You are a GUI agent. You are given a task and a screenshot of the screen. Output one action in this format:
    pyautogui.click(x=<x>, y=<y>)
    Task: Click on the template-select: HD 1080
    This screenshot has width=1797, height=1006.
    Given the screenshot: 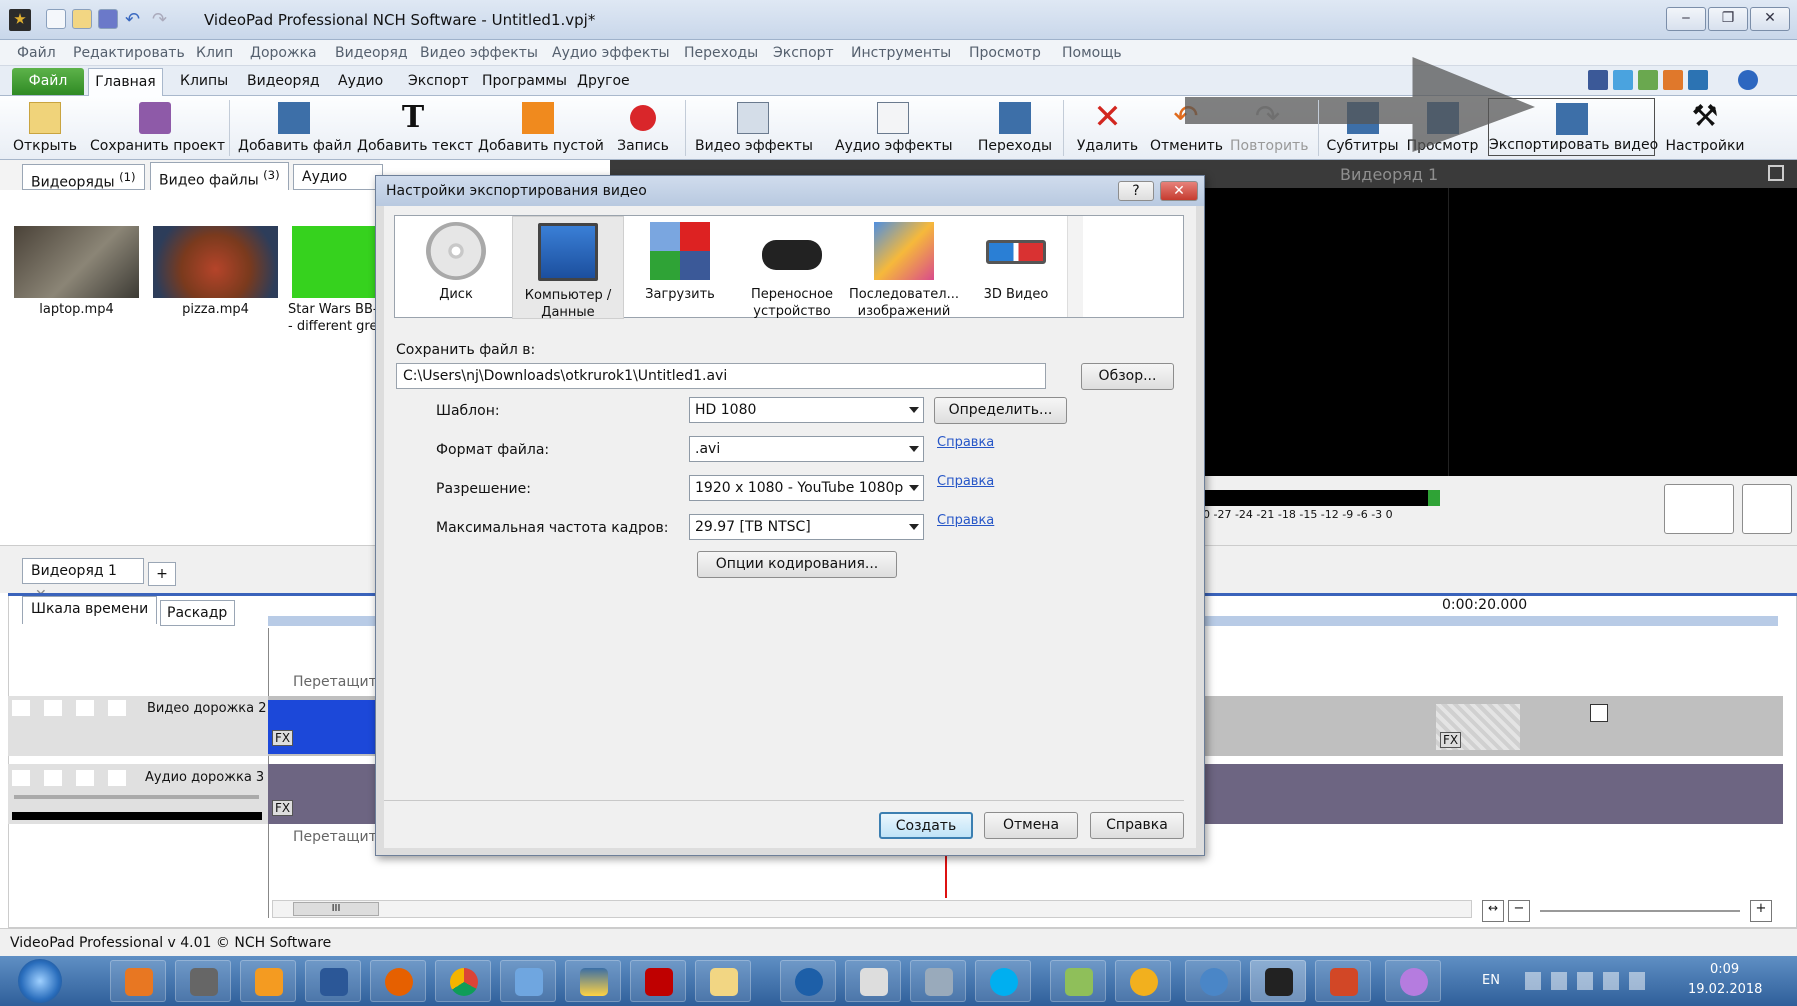 What is the action you would take?
    pyautogui.click(x=806, y=410)
    